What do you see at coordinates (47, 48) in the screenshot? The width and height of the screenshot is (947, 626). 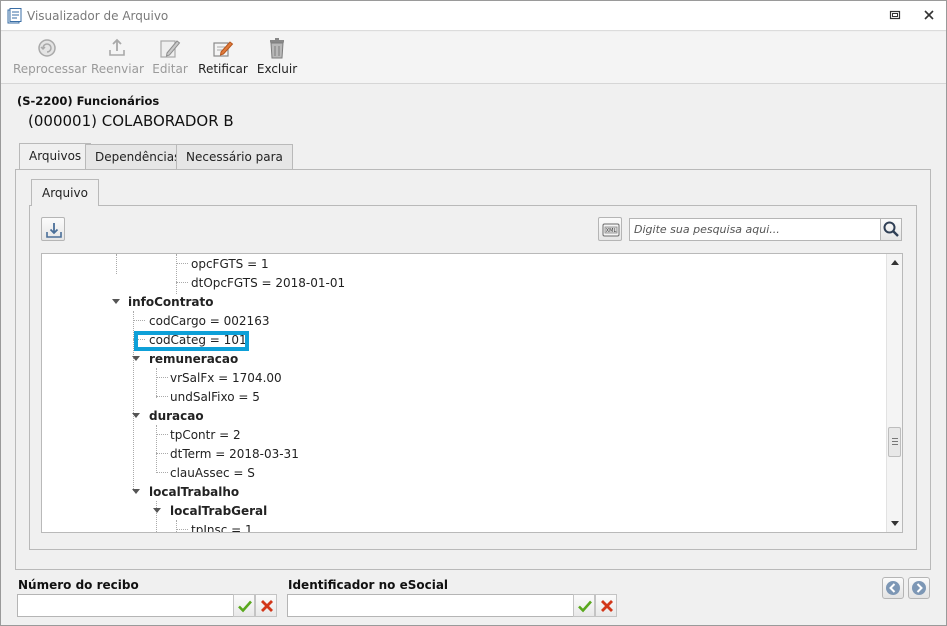 I see `reprocess-icon` at bounding box center [47, 48].